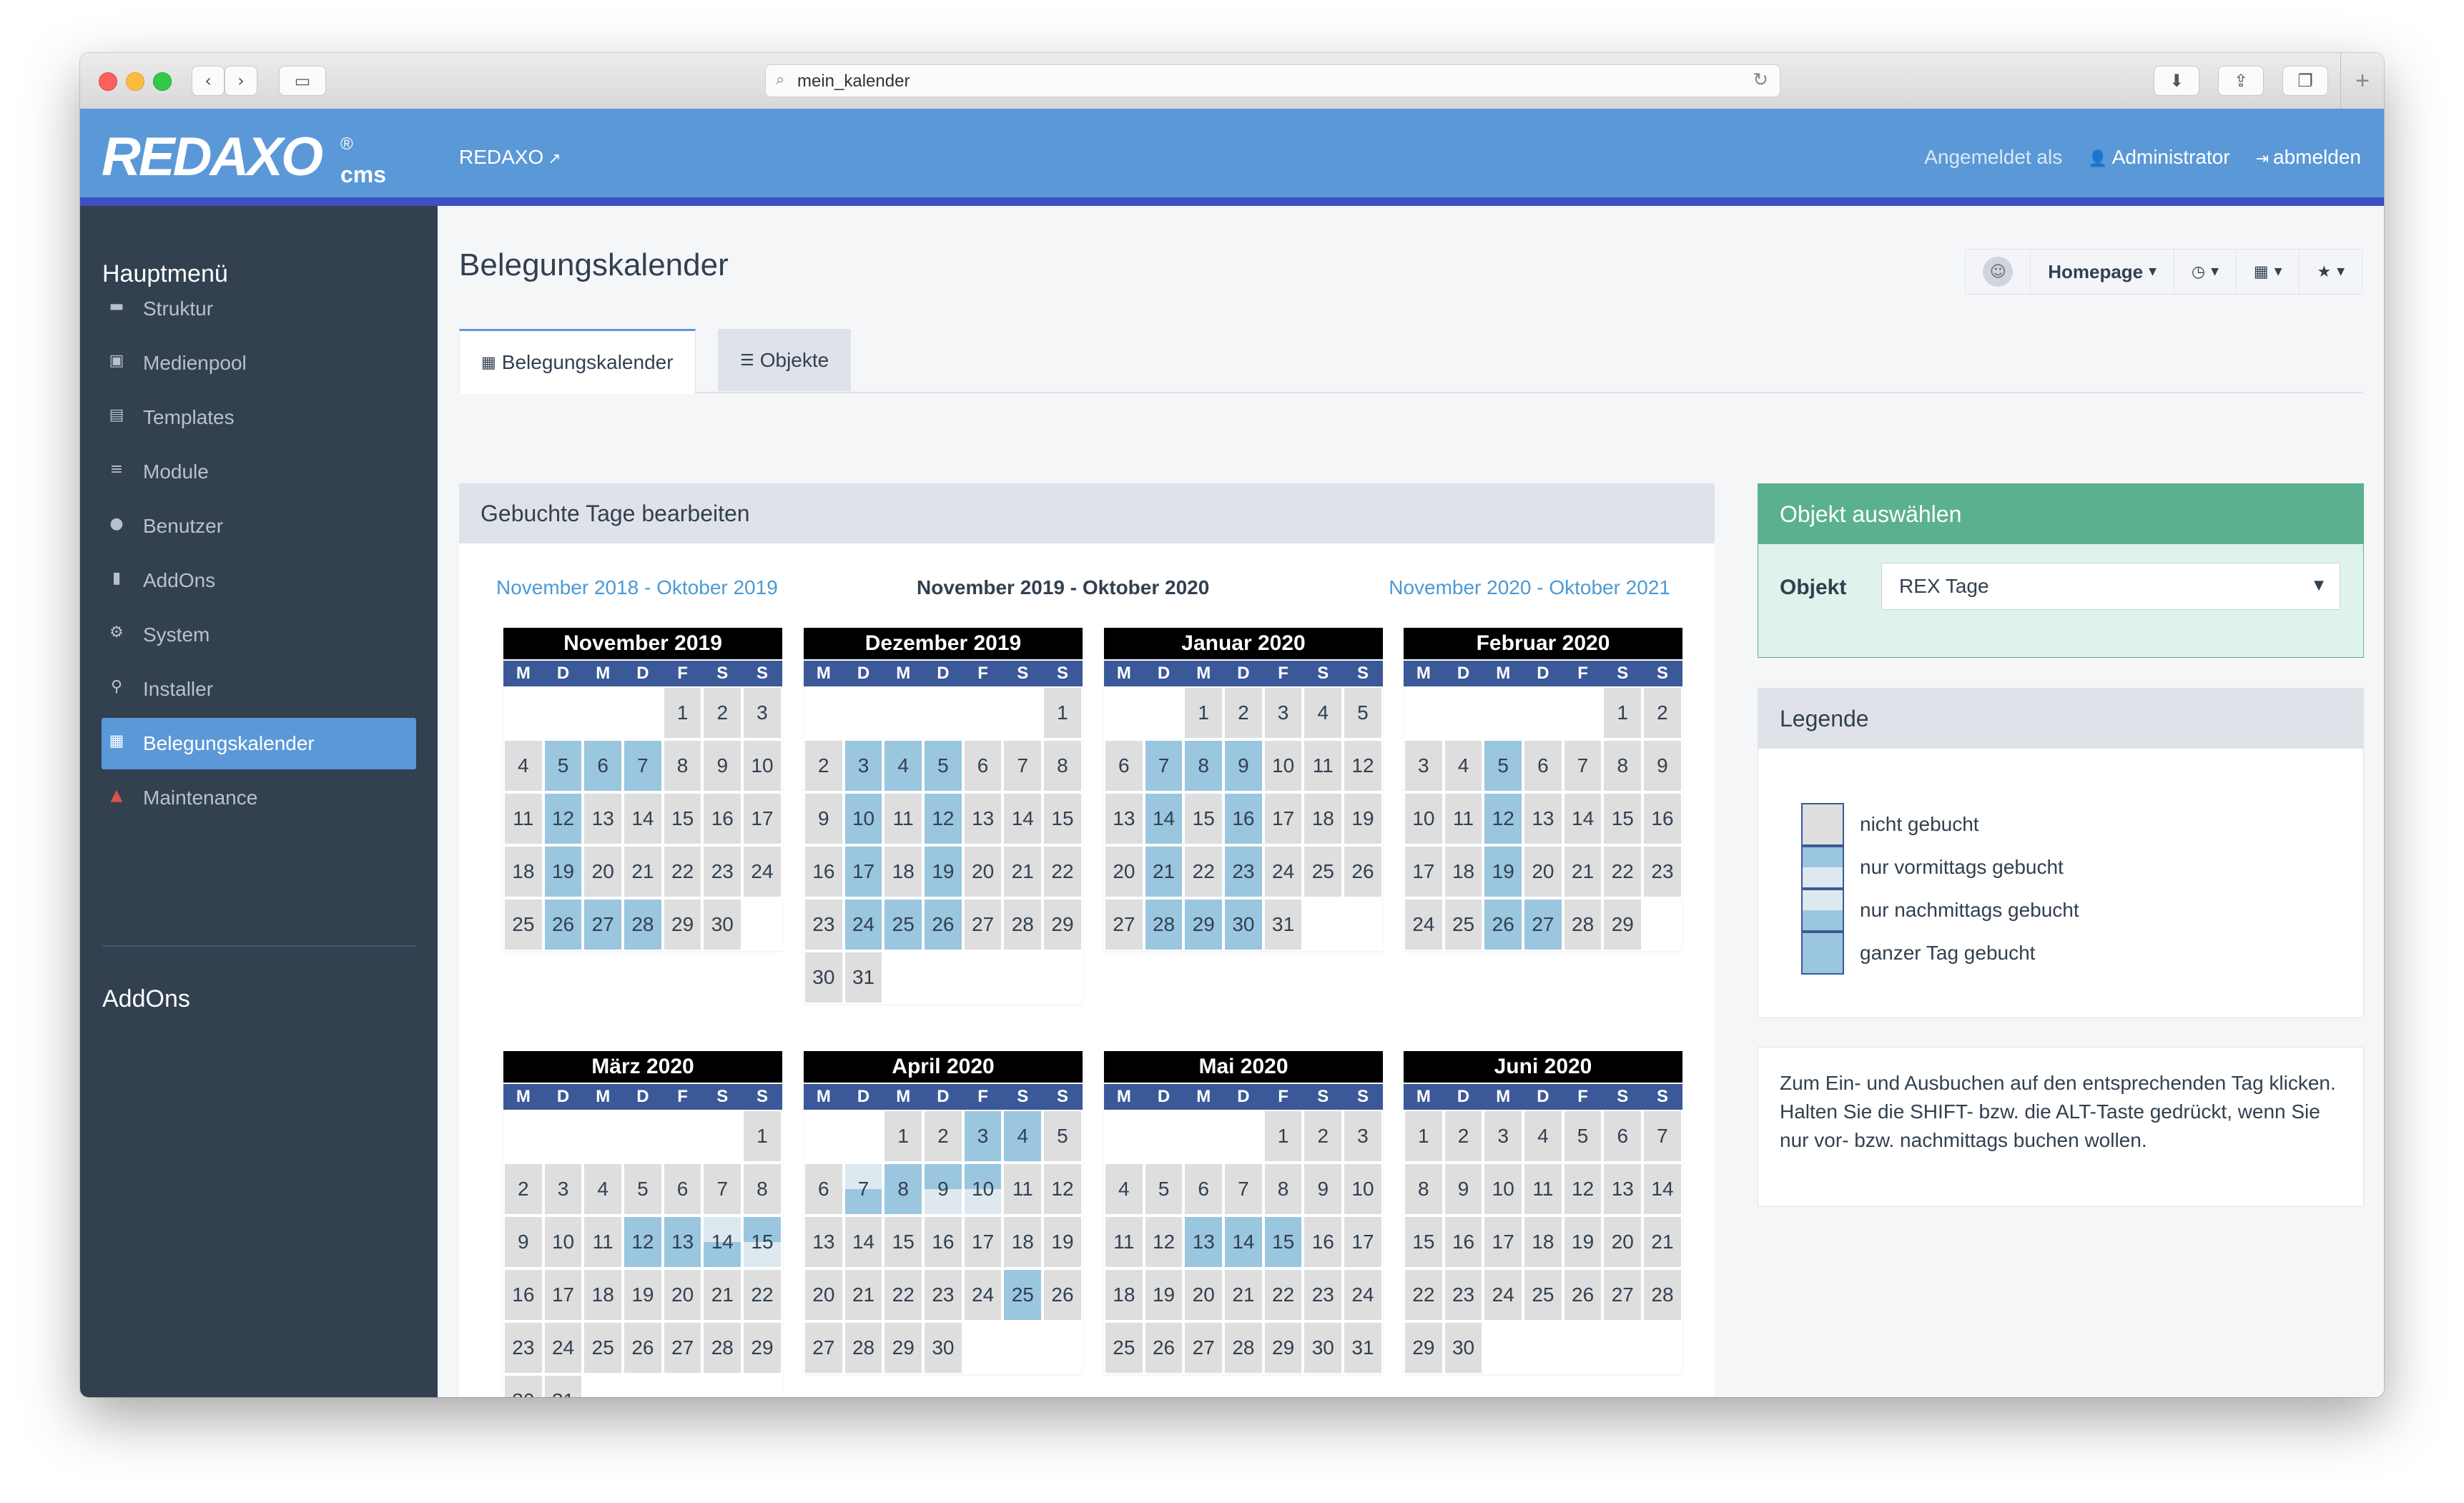  What do you see at coordinates (1283, 924) in the screenshot?
I see `day-cell: 31` at bounding box center [1283, 924].